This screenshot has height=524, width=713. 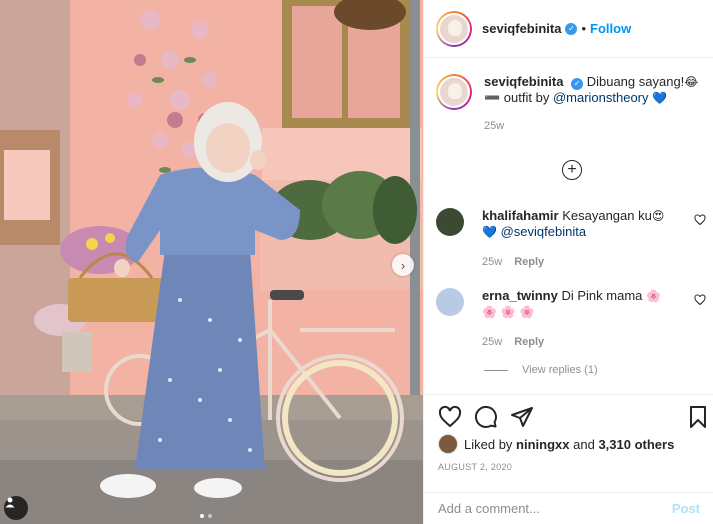 I want to click on liker-avatar, so click(x=448, y=444).